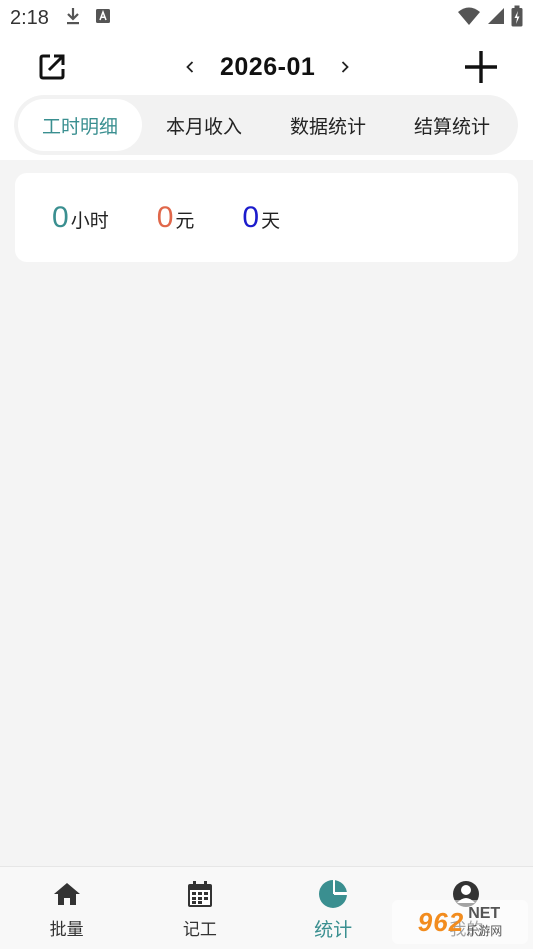  I want to click on watermark-main: 962, so click(441, 921).